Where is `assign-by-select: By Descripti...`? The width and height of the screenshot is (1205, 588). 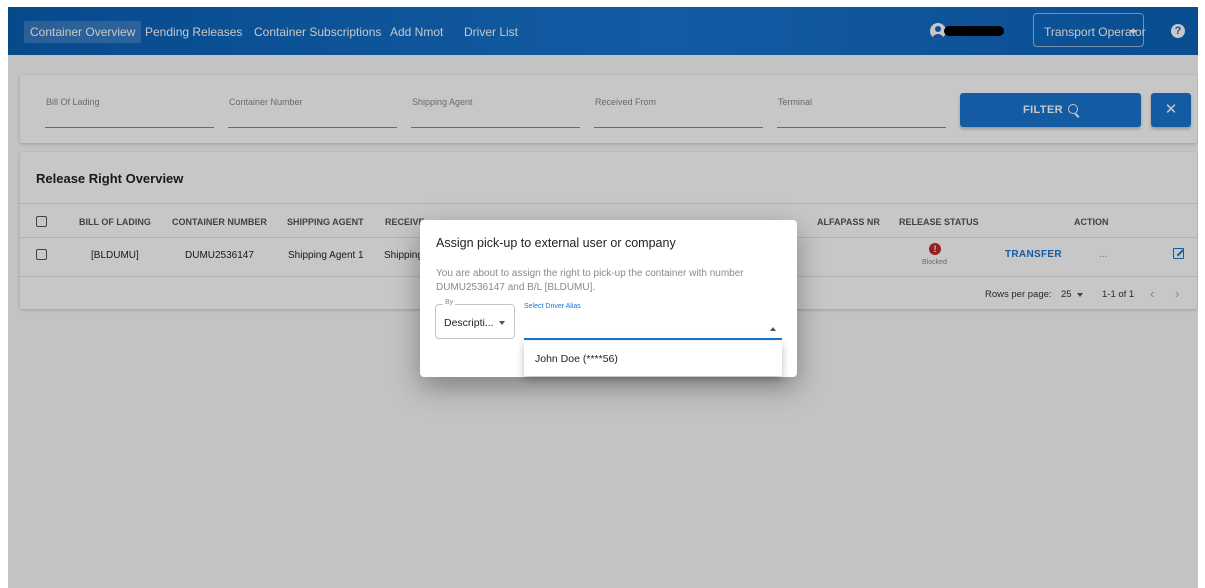 assign-by-select: By Descripti... is located at coordinates (475, 319).